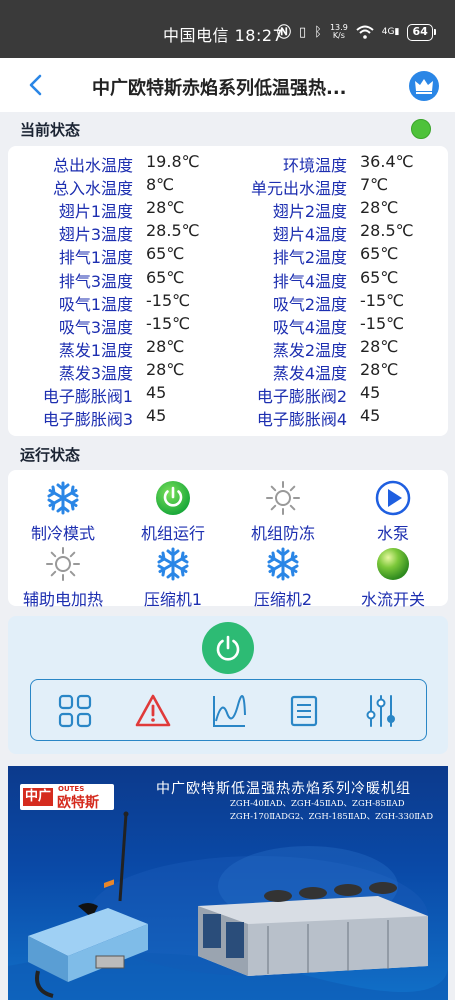 The height and width of the screenshot is (1000, 455). Describe the element at coordinates (393, 498) in the screenshot. I see `play-icon` at that location.